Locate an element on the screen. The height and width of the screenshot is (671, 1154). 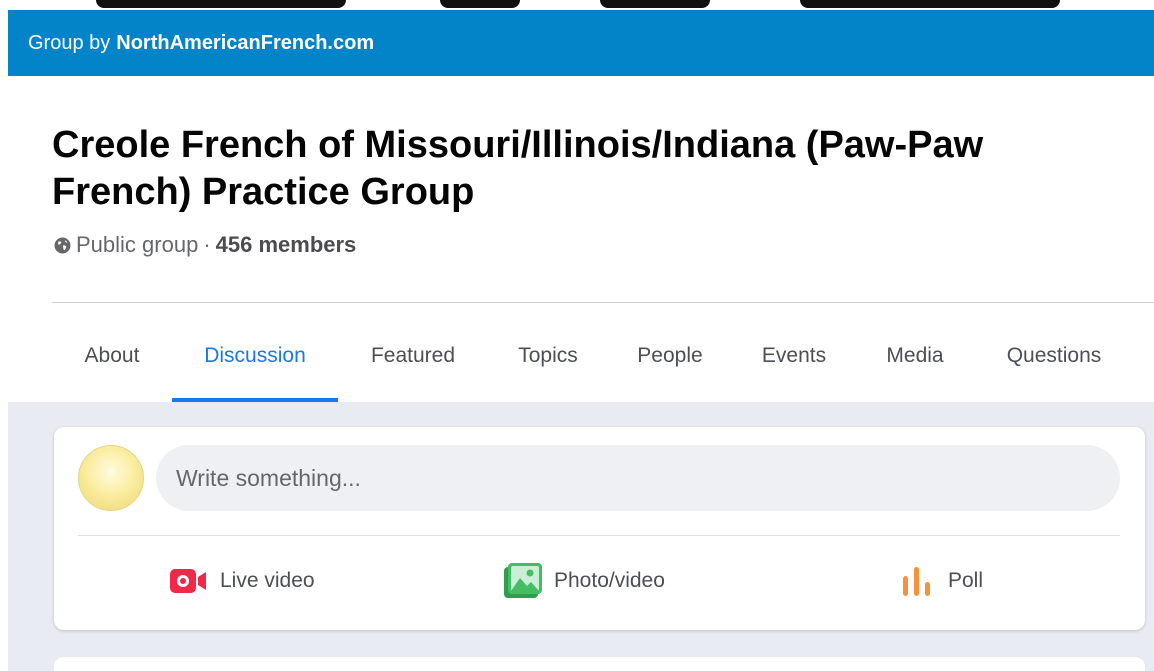
photo-video-button: Photo/video is located at coordinates (584, 581).